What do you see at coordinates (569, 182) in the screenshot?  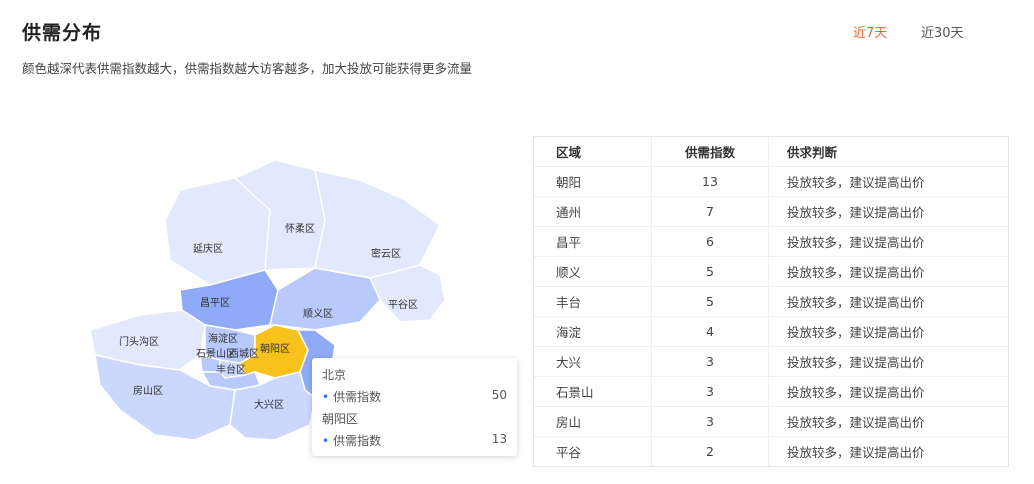 I see `cell-area: 朝阳` at bounding box center [569, 182].